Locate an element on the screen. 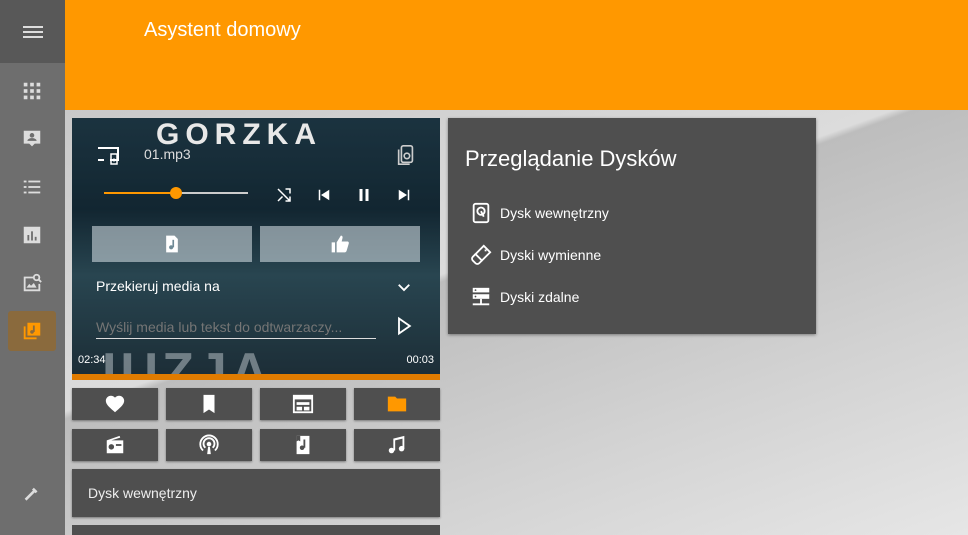 The width and height of the screenshot is (968, 535). sidebar-item-tools is located at coordinates (32, 496).